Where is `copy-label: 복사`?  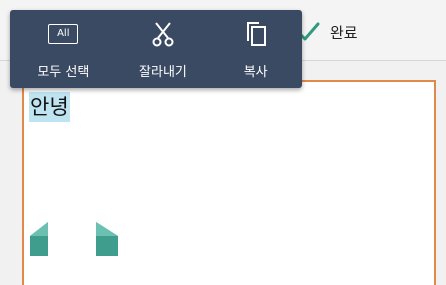 copy-label: 복사 is located at coordinates (255, 72).